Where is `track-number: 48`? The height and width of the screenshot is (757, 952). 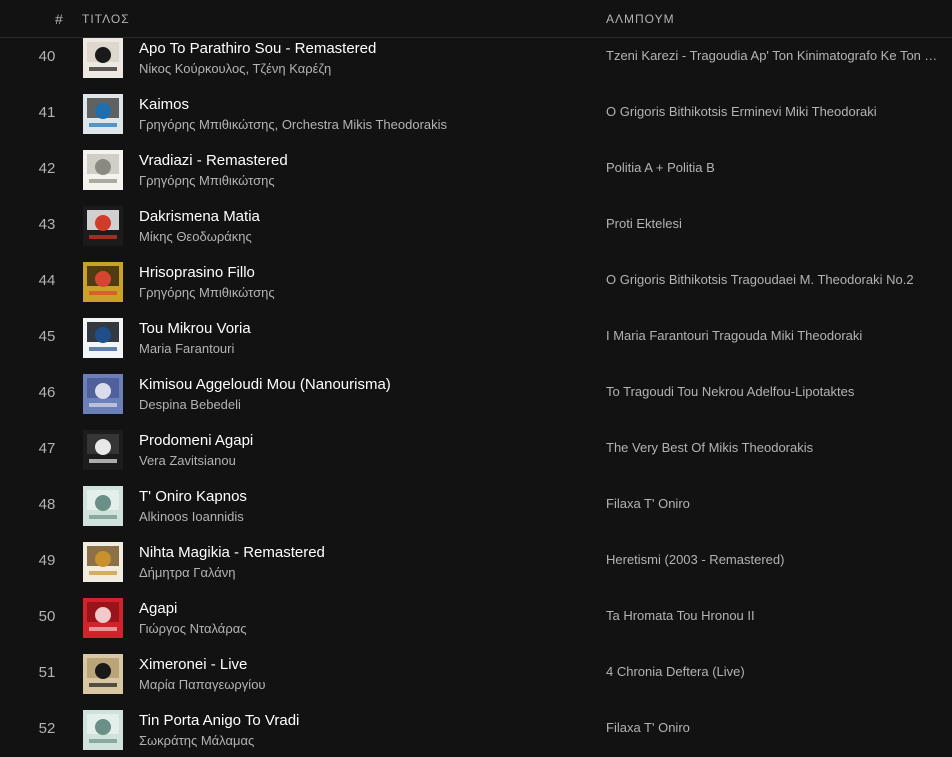 track-number: 48 is located at coordinates (47, 504).